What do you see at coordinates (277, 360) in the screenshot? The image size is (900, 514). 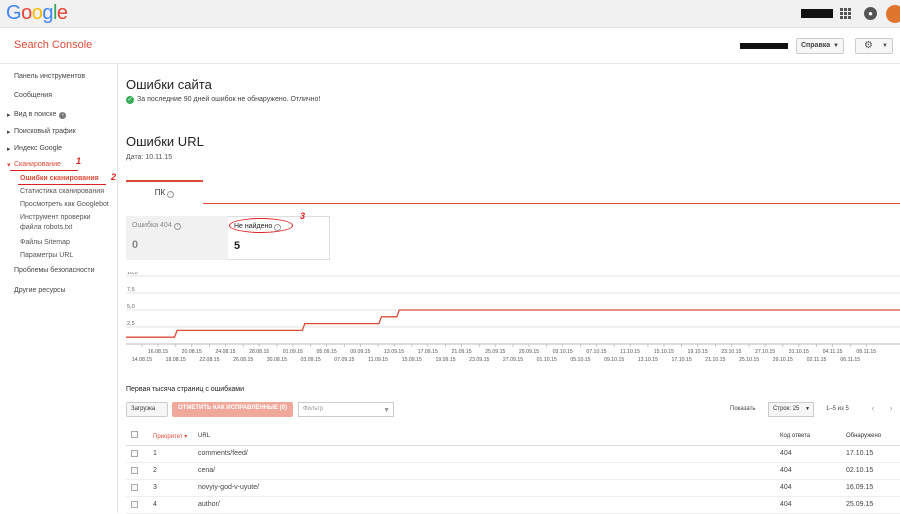 I see `x-tick-label: 30.08.15` at bounding box center [277, 360].